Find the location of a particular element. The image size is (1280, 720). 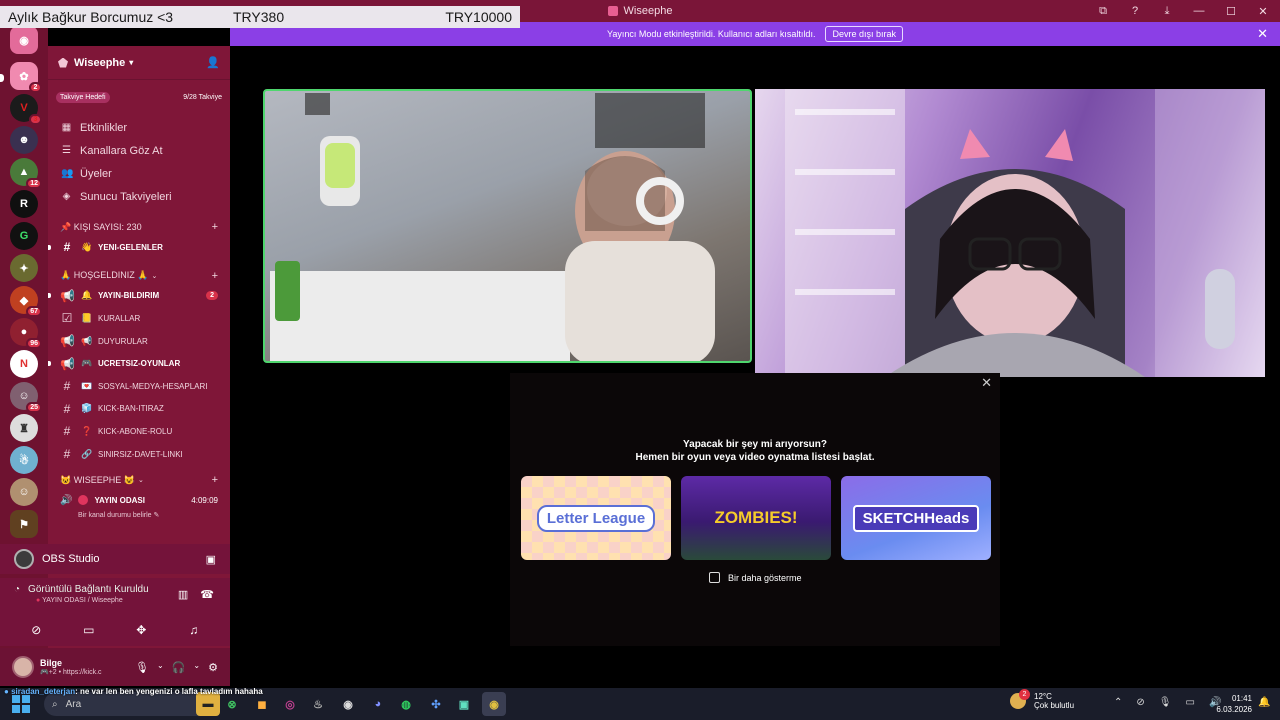

server-red-icon: ● 96 is located at coordinates (26, 333).